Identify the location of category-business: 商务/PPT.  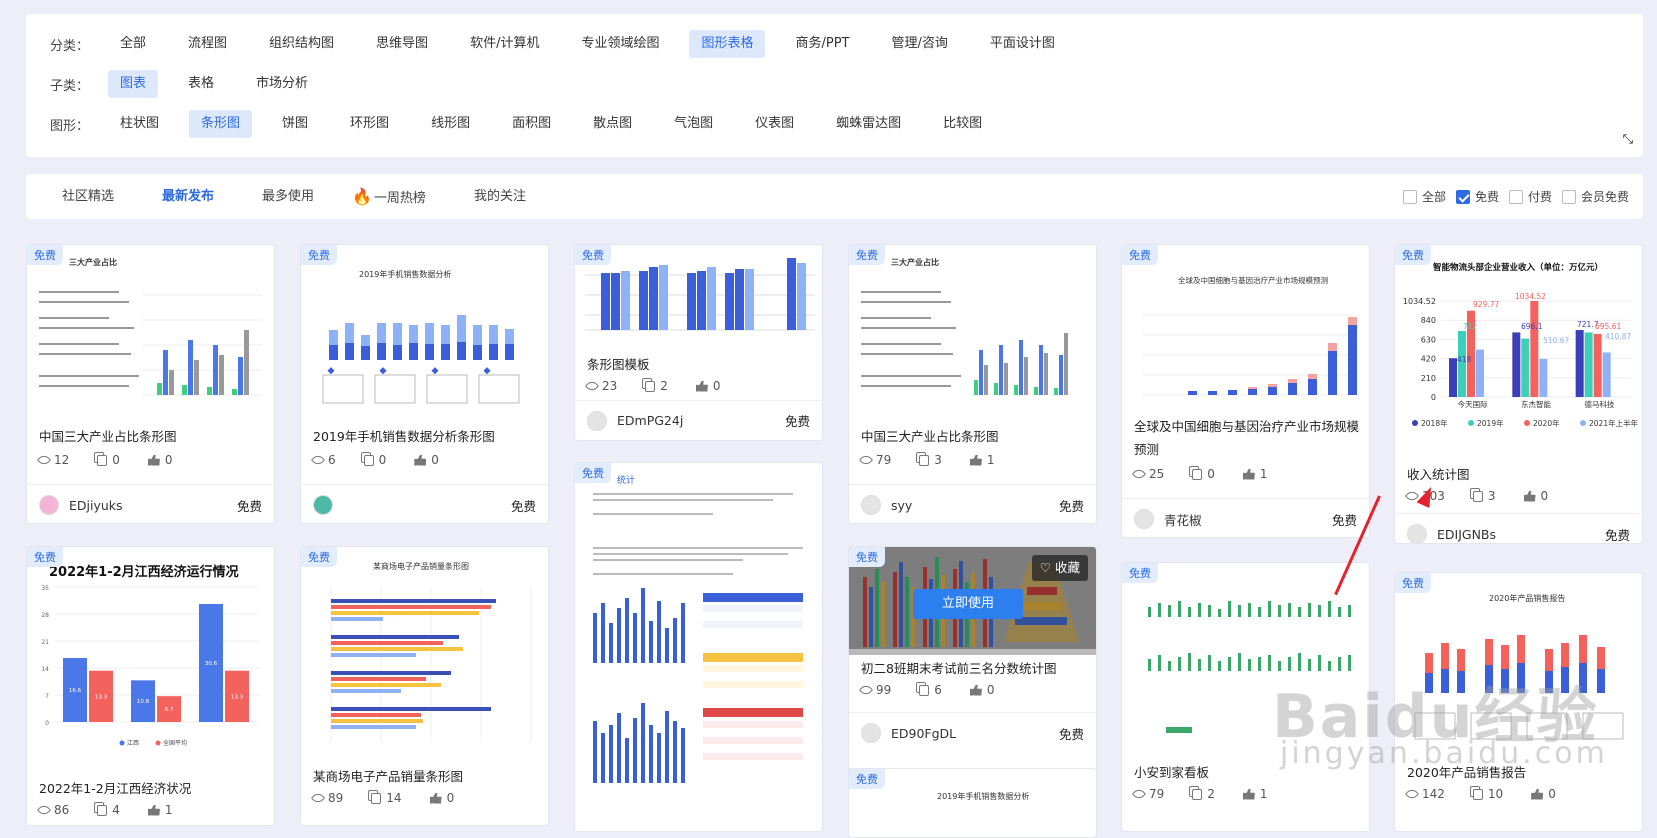
(822, 44).